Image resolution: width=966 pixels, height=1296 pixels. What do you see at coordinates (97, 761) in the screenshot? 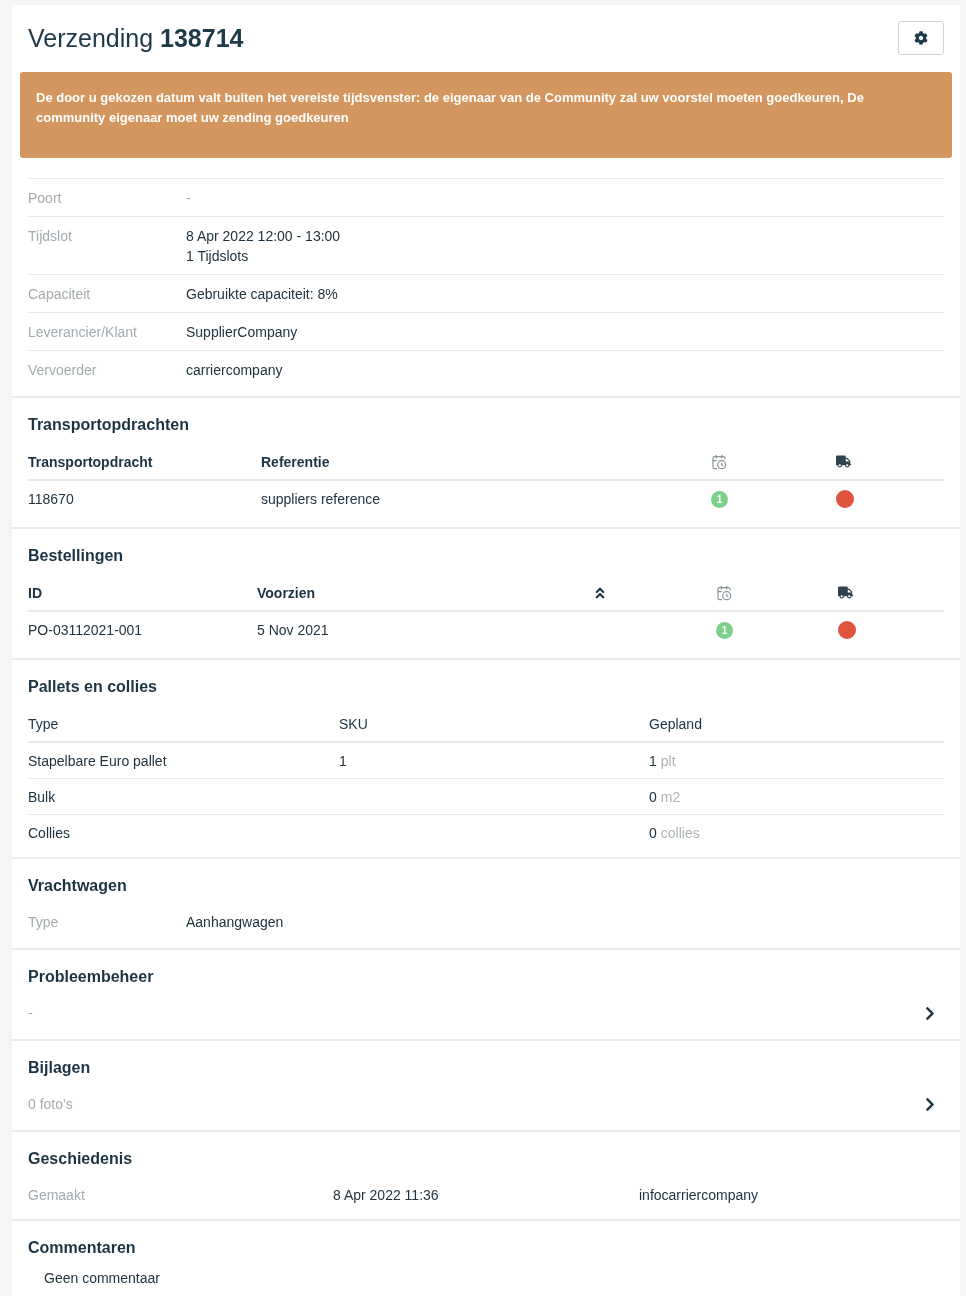
I see `table-cell-text: Stapelbare Euro pallet` at bounding box center [97, 761].